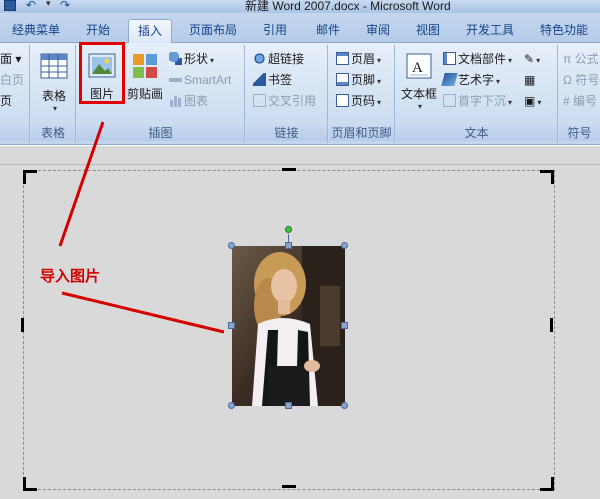  Describe the element at coordinates (289, 169) in the screenshot. I see `resize-handle-top` at that location.